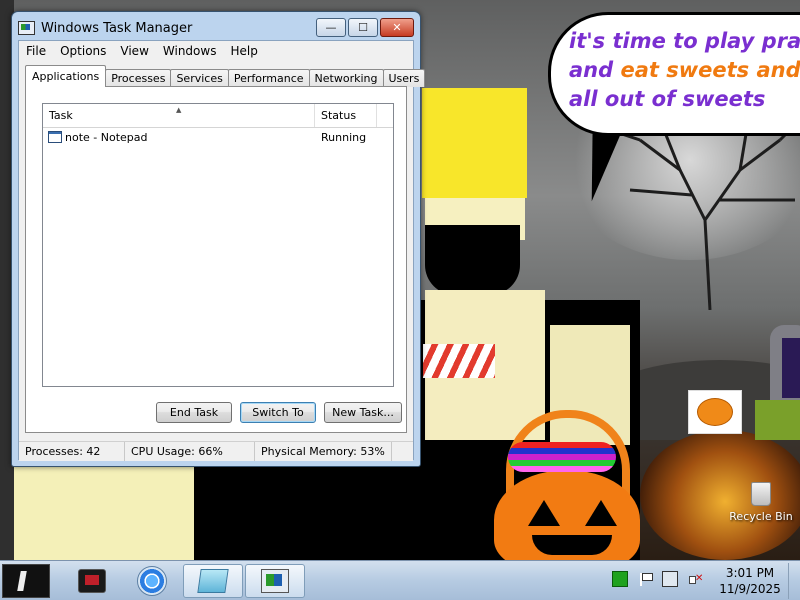 This screenshot has height=600, width=800. I want to click on menu-help: Help, so click(243, 51).